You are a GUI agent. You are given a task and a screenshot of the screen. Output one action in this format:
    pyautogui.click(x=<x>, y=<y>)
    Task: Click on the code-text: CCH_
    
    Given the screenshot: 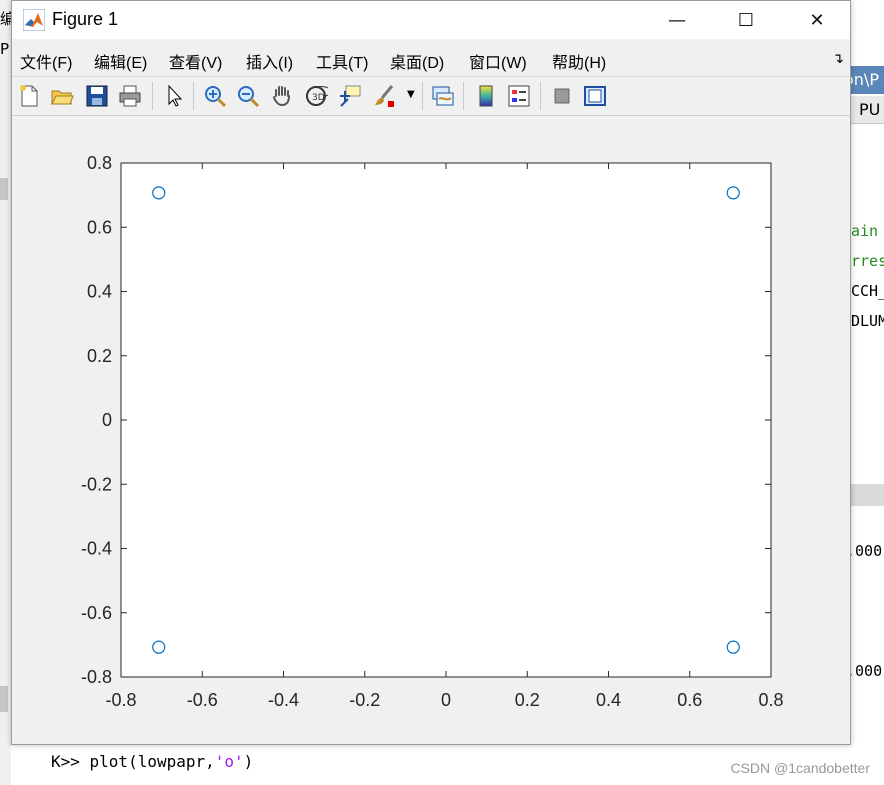 What is the action you would take?
    pyautogui.click(x=867, y=291)
    